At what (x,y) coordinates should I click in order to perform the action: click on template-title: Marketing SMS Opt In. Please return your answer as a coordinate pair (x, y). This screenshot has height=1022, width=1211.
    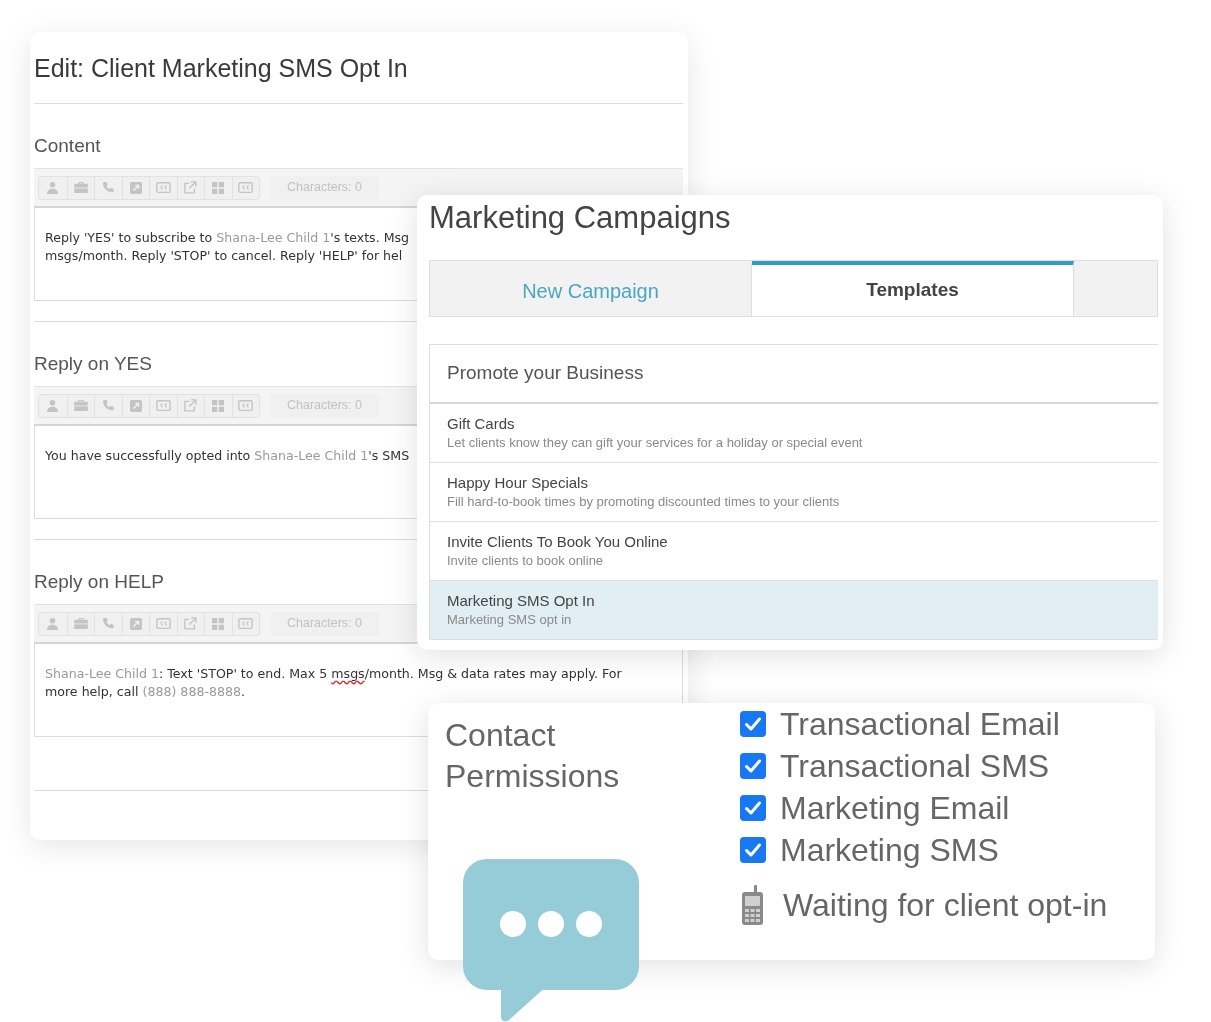
    Looking at the image, I should click on (521, 601).